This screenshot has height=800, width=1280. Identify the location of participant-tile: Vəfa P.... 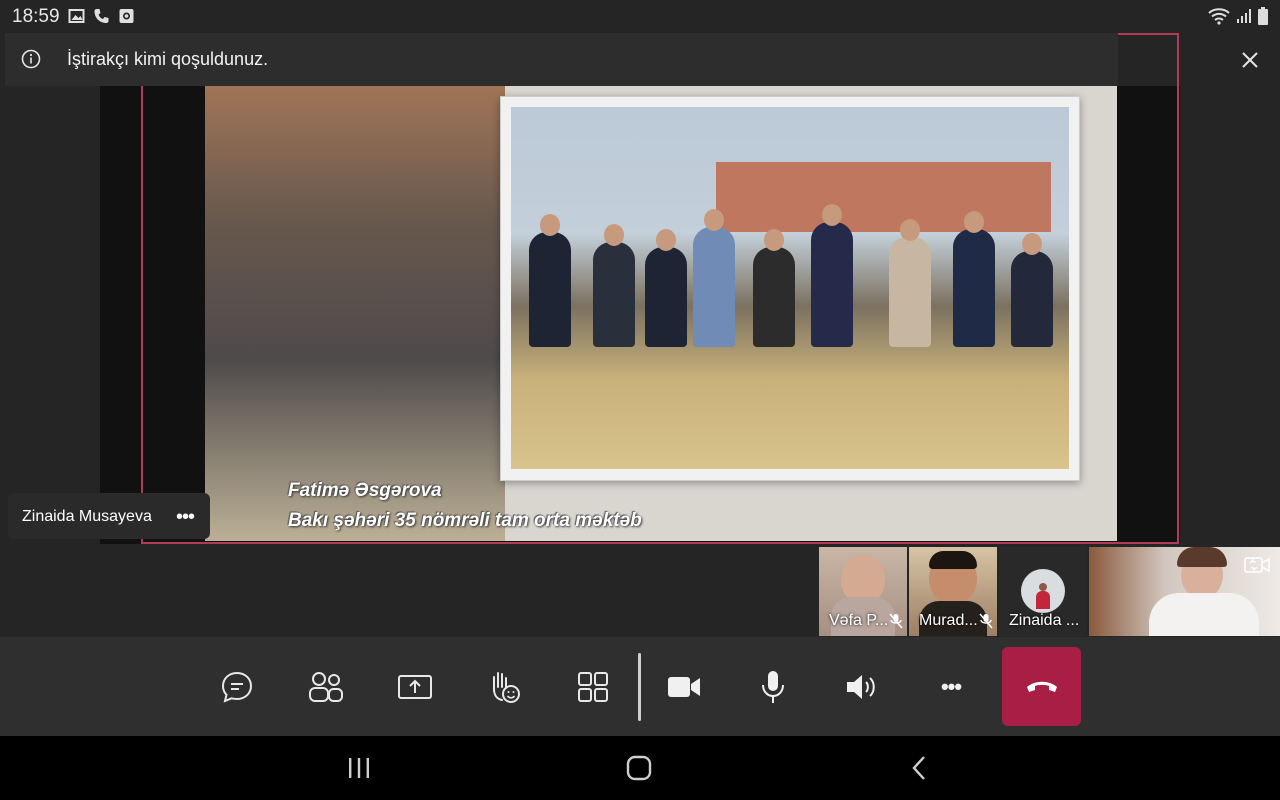
(863, 591).